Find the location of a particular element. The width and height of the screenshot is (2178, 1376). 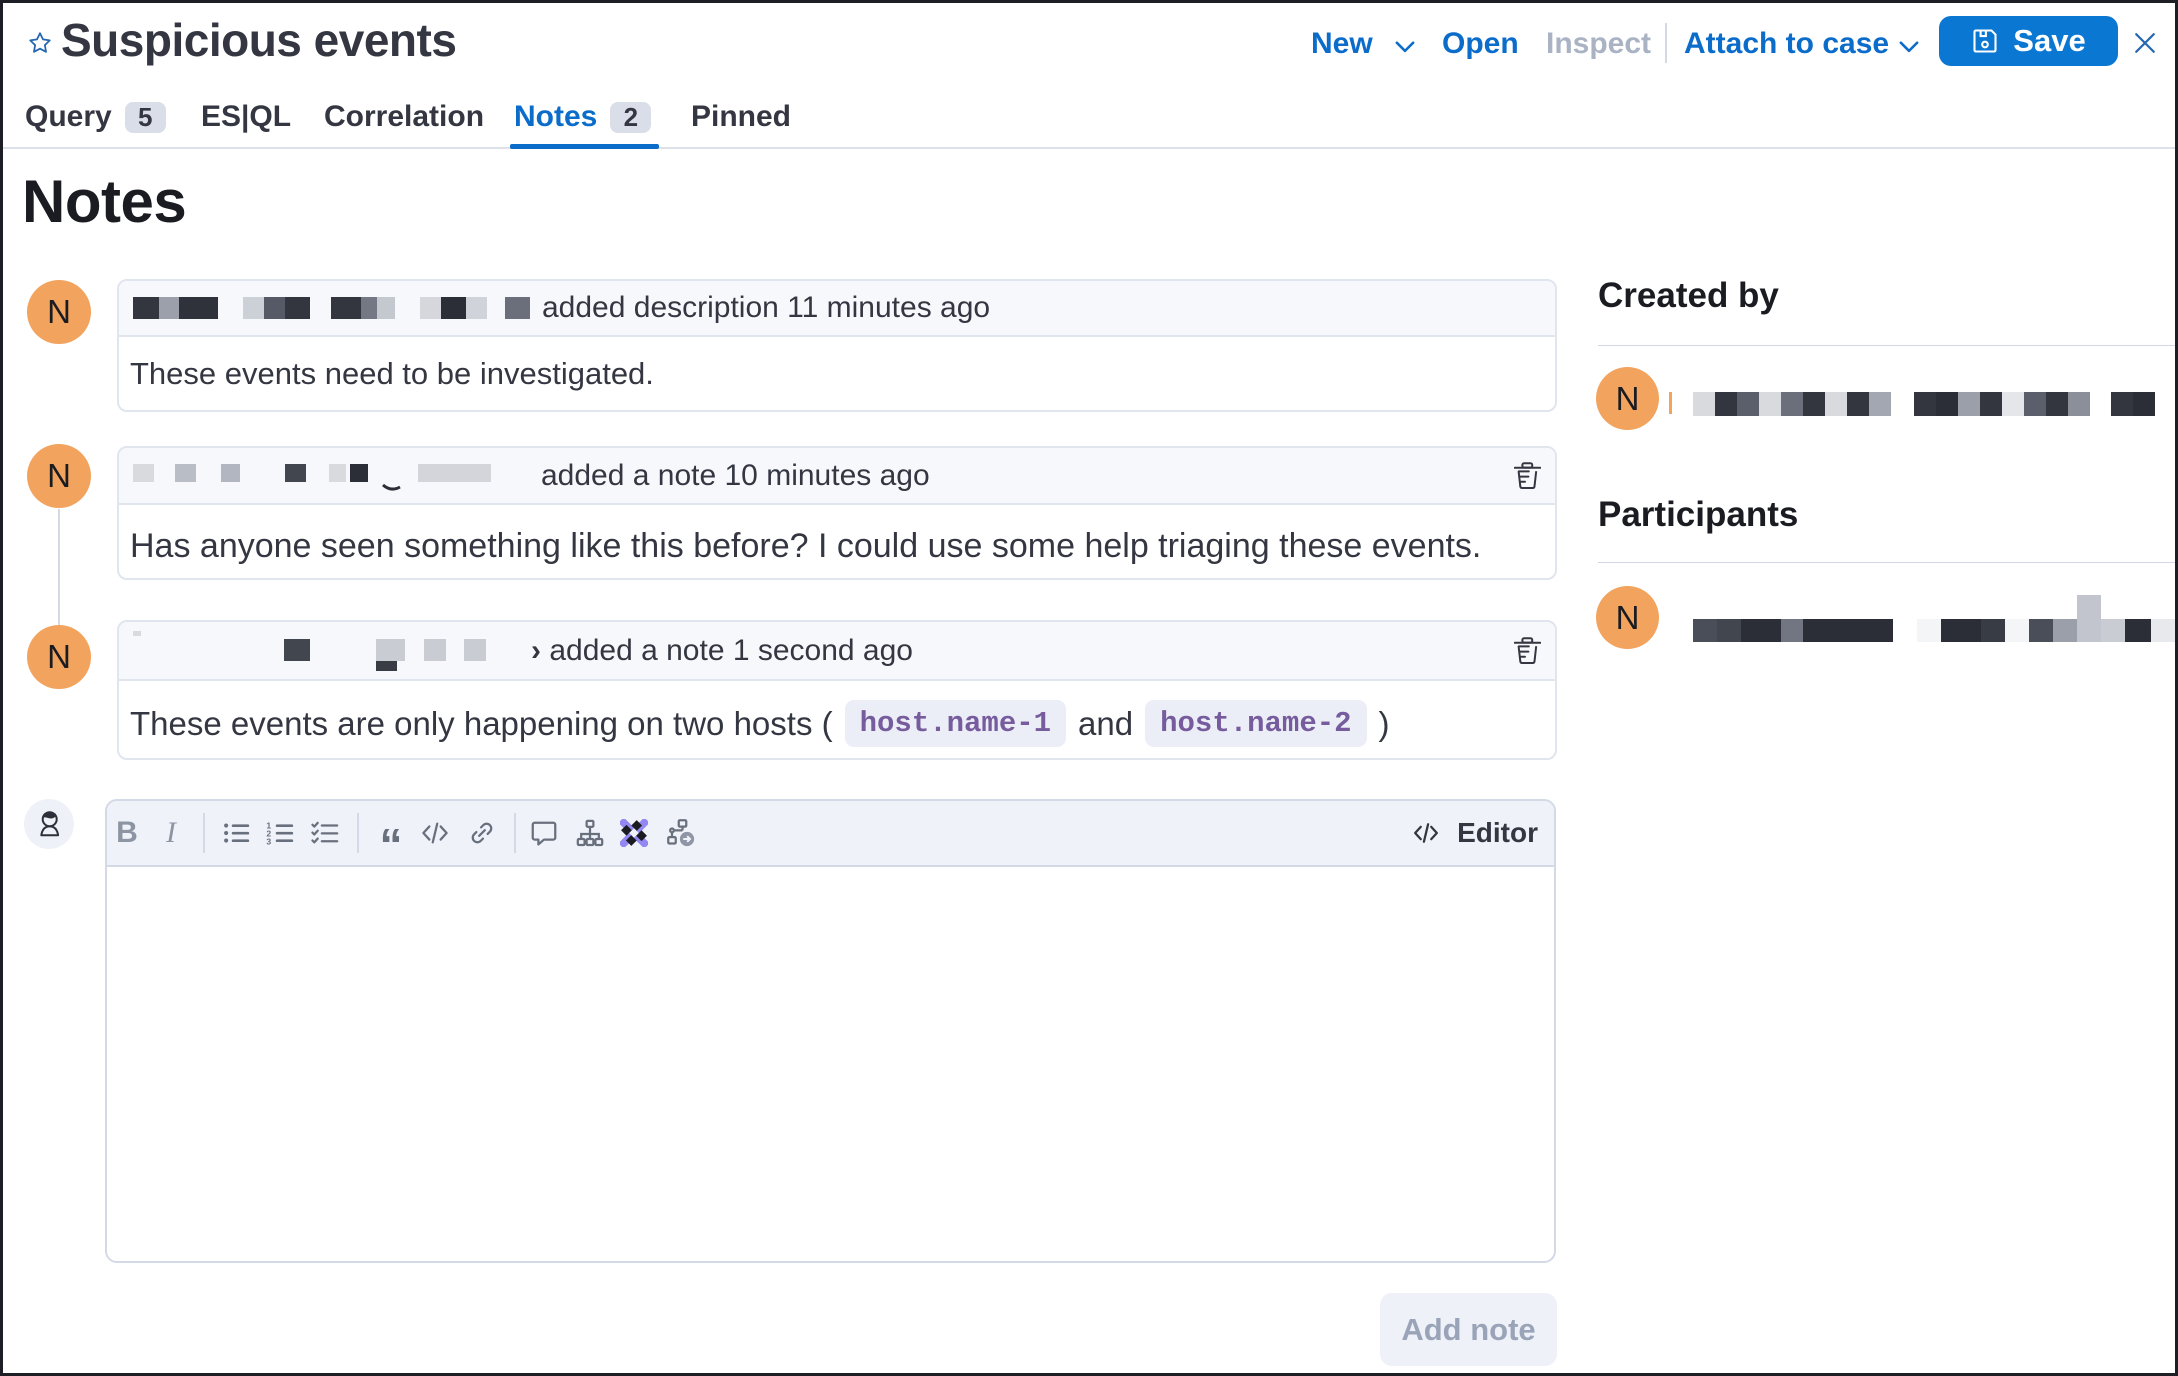

svg-text: 3 is located at coordinates (268, 841).